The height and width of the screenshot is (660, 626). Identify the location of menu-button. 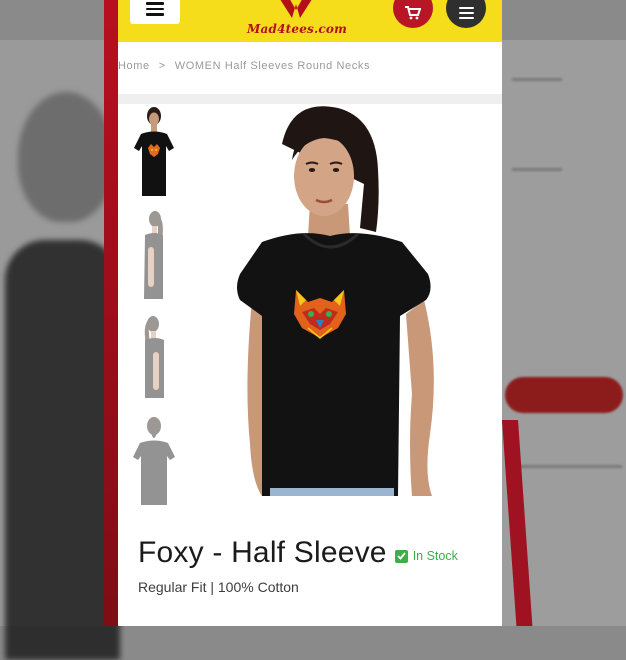
(155, 12).